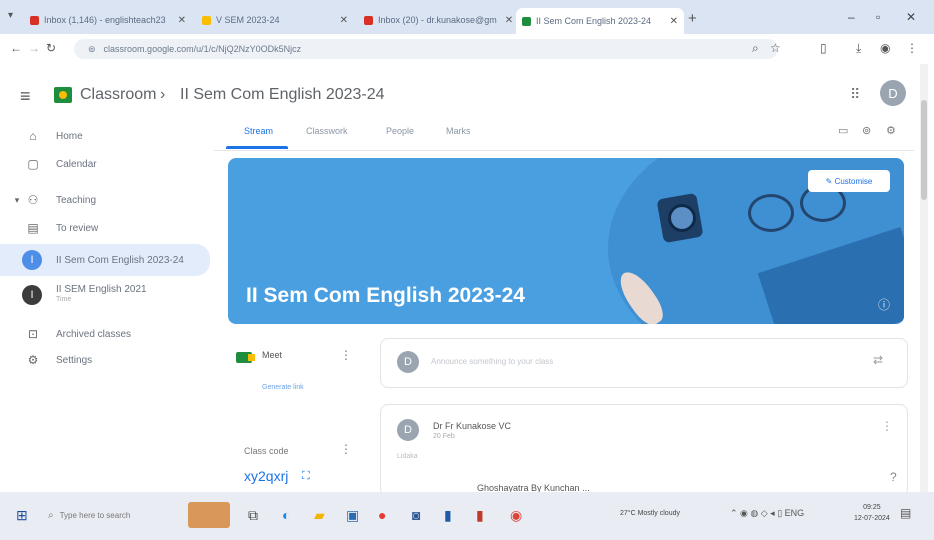 Image resolution: width=934 pixels, height=540 pixels. What do you see at coordinates (105, 136) in the screenshot?
I see `sidebar-item-home: ⌂ Home` at bounding box center [105, 136].